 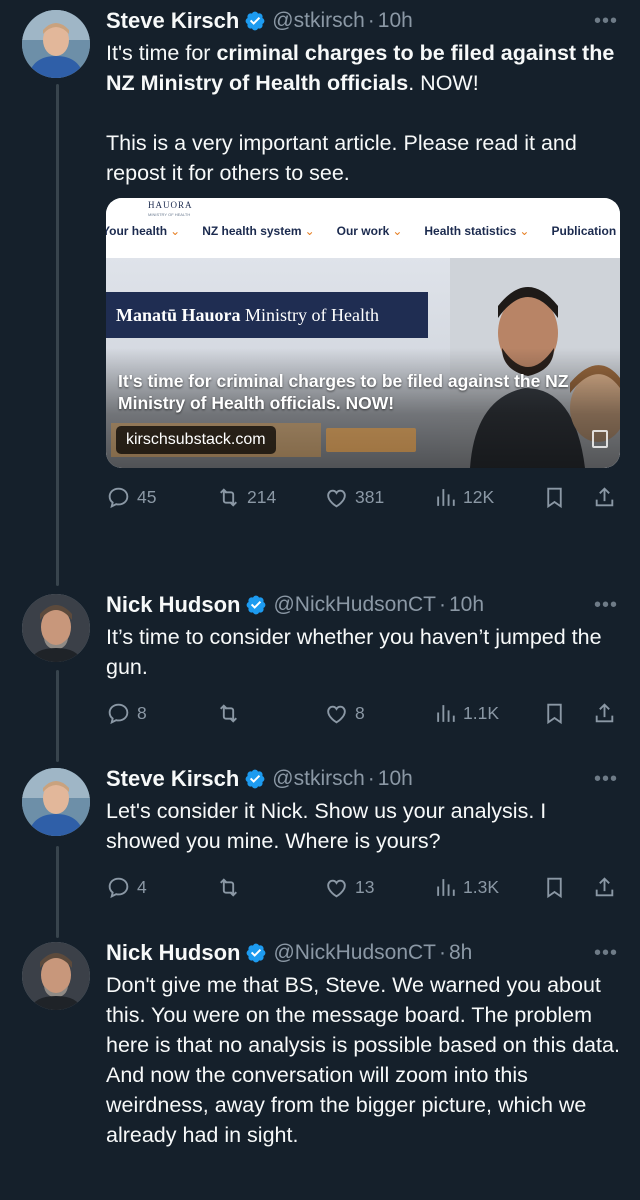 What do you see at coordinates (147, 496) in the screenshot?
I see `reply-count: 45` at bounding box center [147, 496].